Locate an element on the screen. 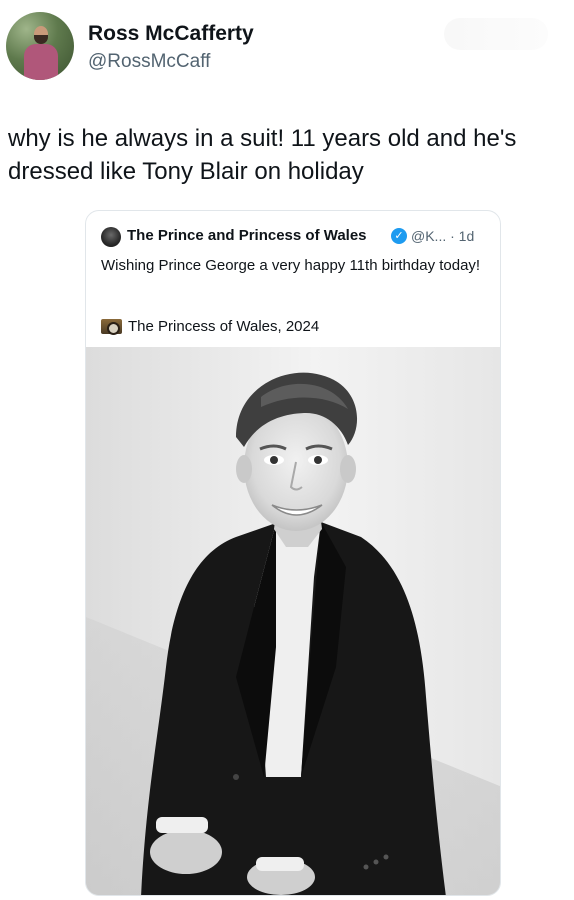 The height and width of the screenshot is (900, 574). blurred-follow-button is located at coordinates (496, 34).